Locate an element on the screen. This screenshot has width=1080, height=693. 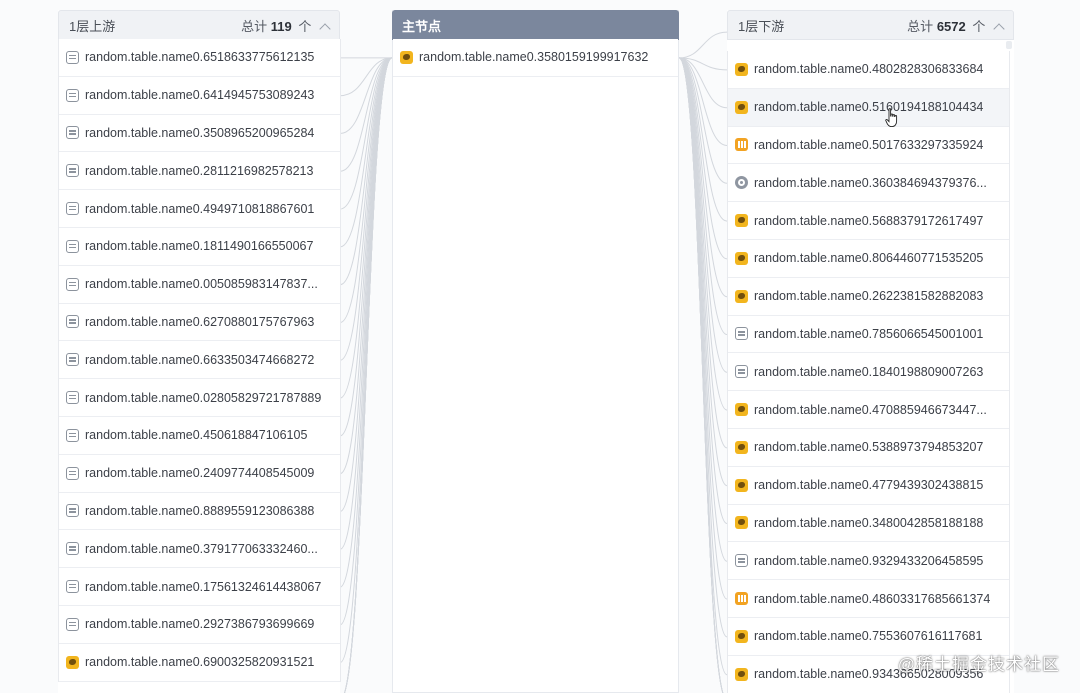
downstream-item-label: random.table.name0.9329433206458595 is located at coordinates (869, 560).